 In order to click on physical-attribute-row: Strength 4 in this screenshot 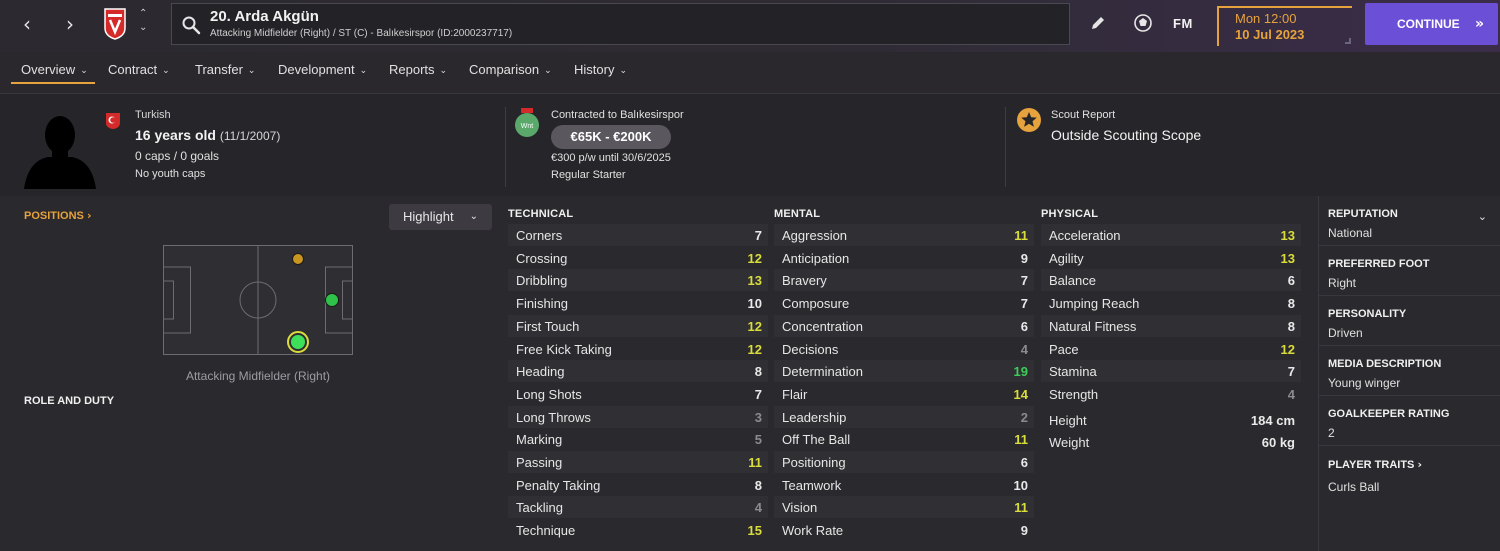, I will do `click(1171, 394)`.